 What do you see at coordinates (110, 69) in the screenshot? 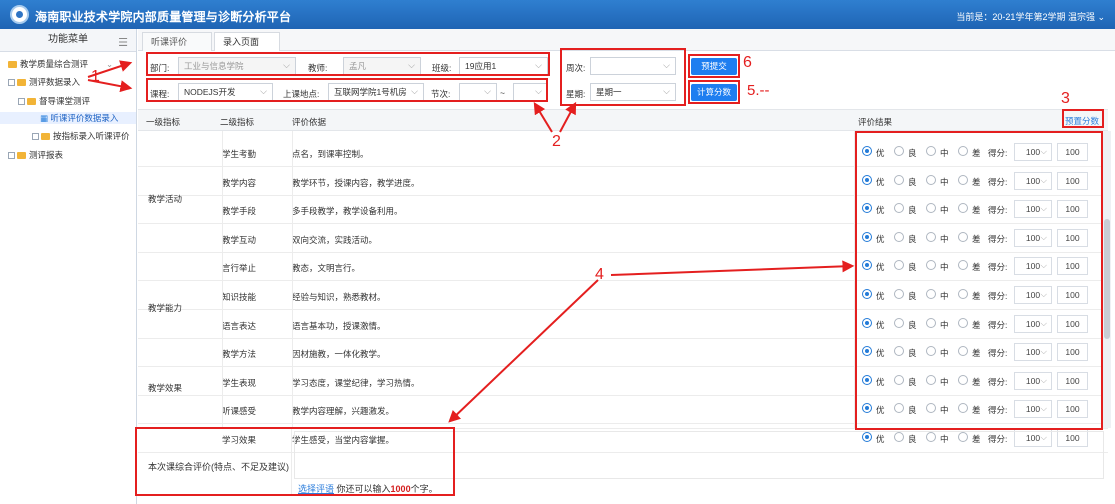
I see `arrow-1-top` at bounding box center [110, 69].